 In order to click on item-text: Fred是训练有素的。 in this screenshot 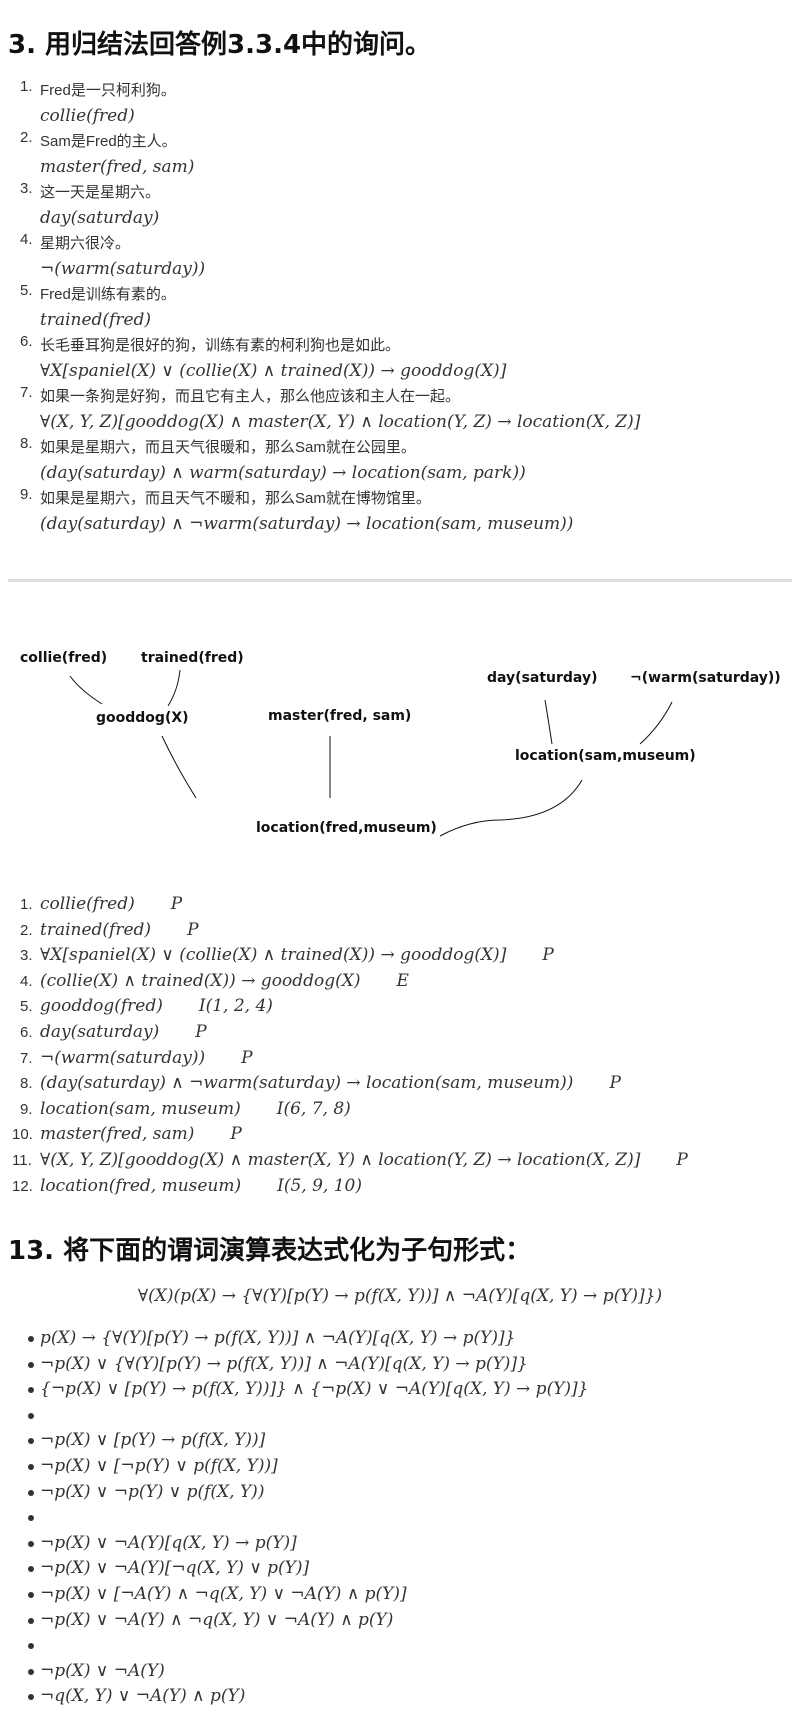, I will do `click(108, 294)`.